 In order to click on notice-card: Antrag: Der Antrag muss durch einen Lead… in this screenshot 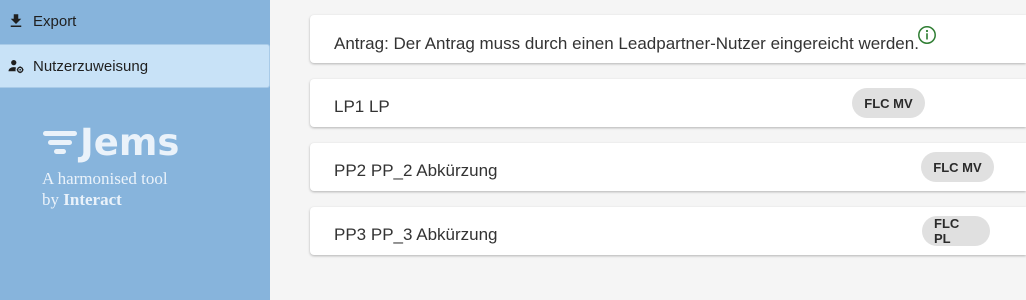, I will do `click(668, 39)`.